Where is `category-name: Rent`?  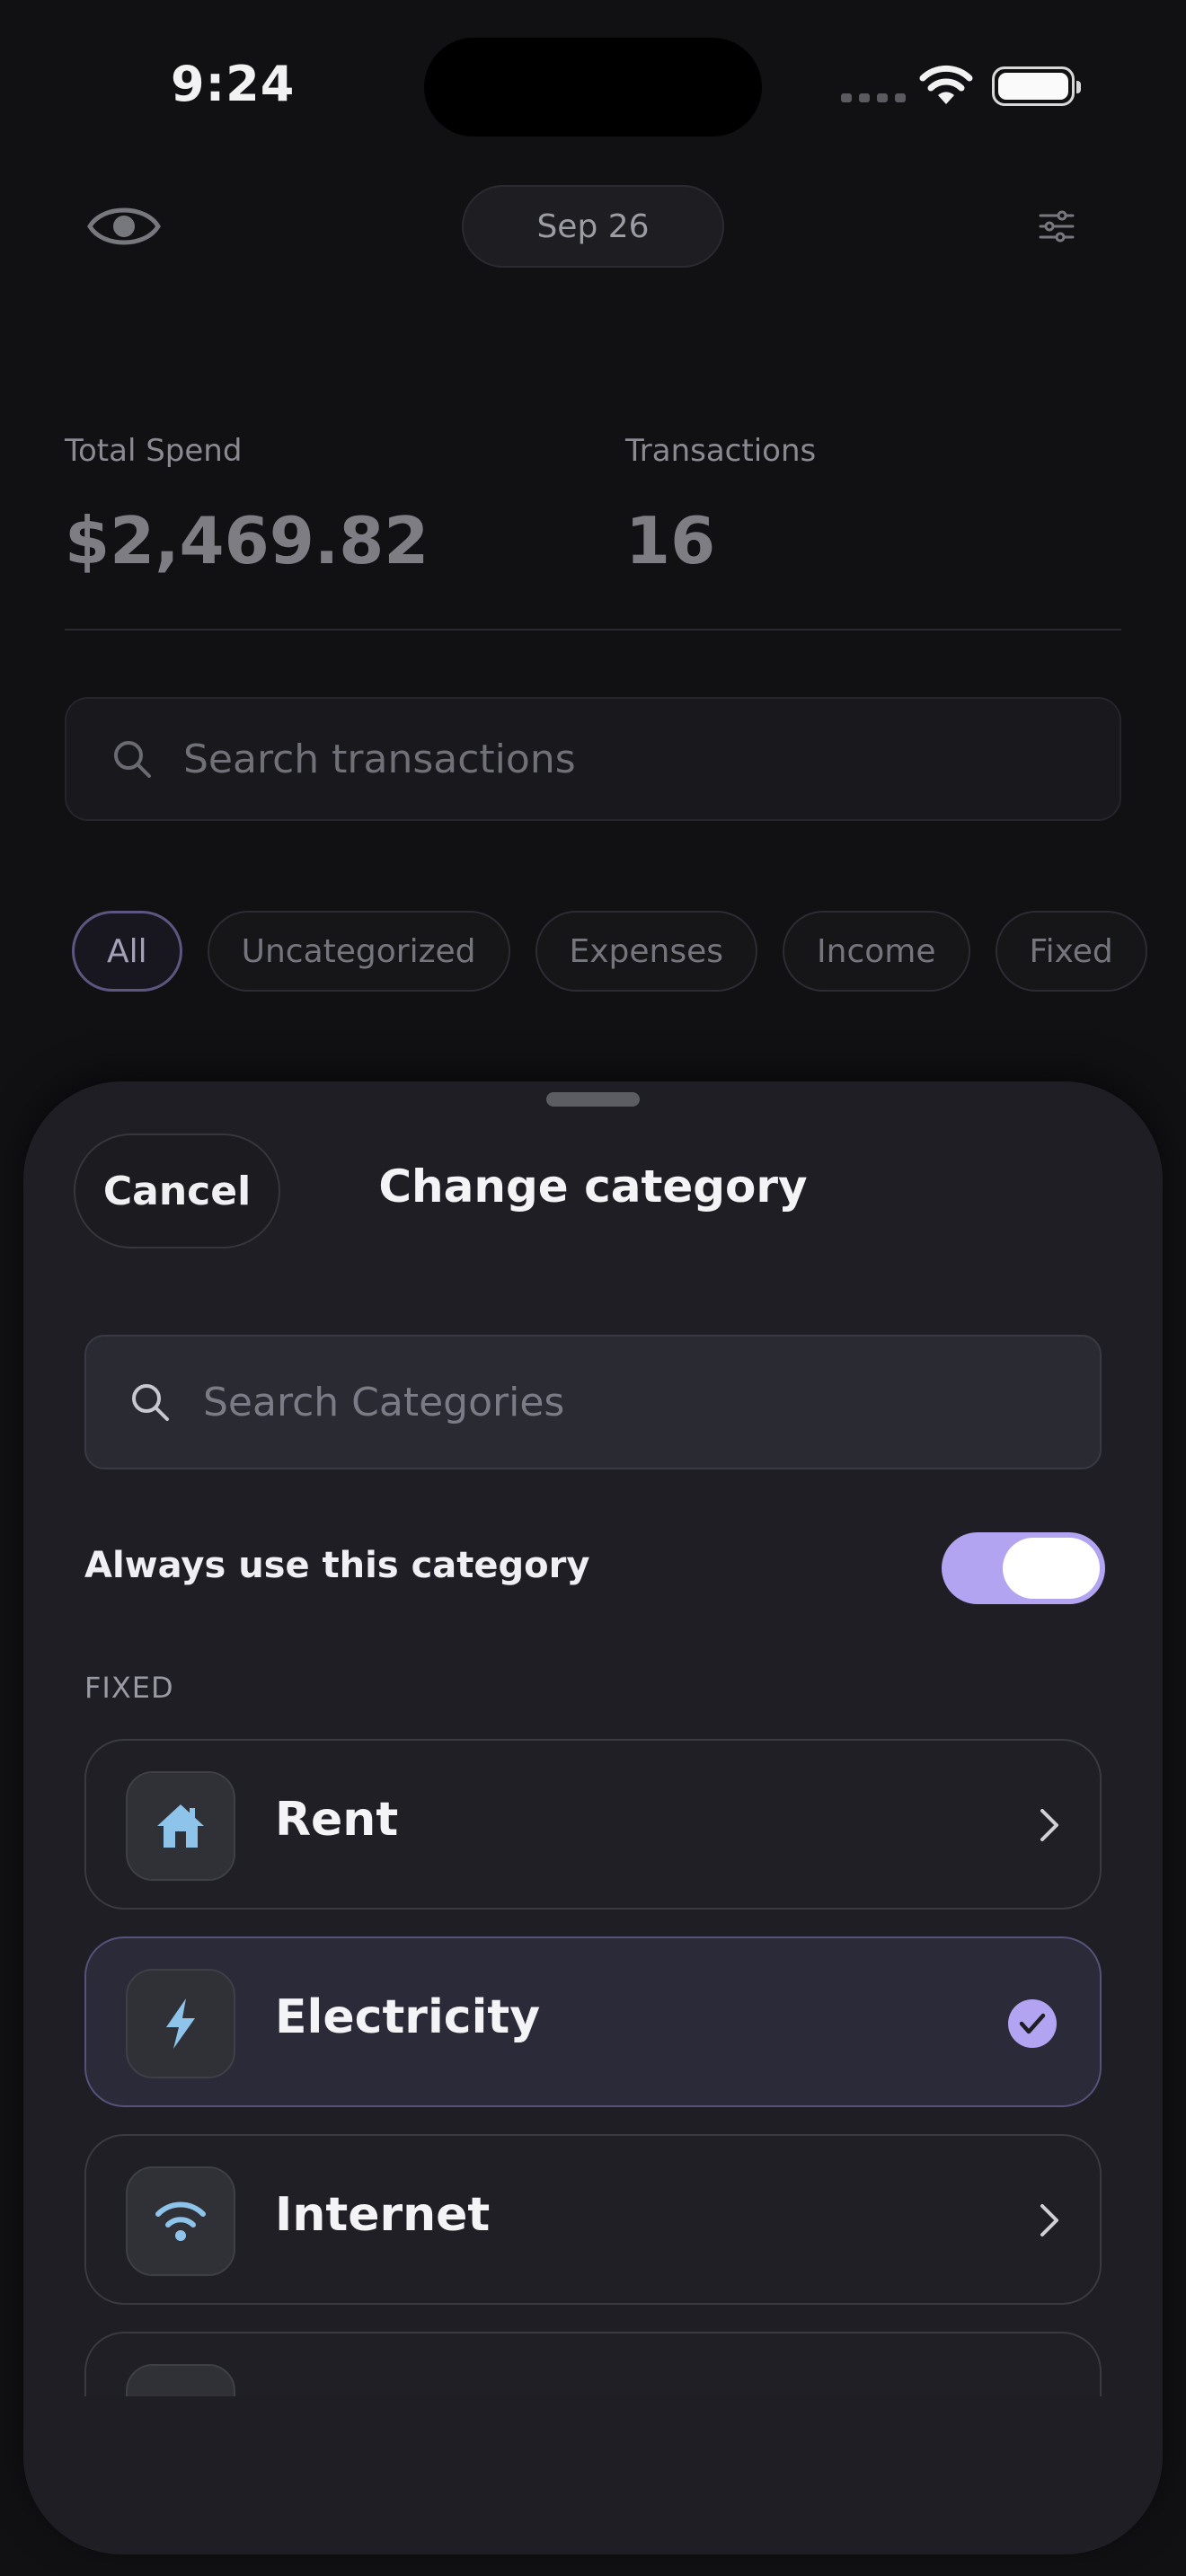
category-name: Rent is located at coordinates (337, 1820).